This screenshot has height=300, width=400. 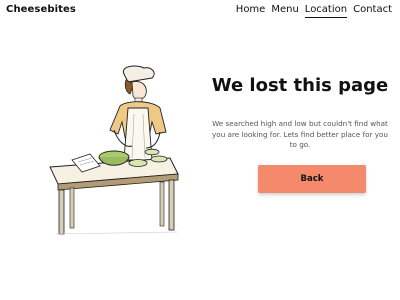 What do you see at coordinates (372, 11) in the screenshot?
I see `nav-item-contact: Contact` at bounding box center [372, 11].